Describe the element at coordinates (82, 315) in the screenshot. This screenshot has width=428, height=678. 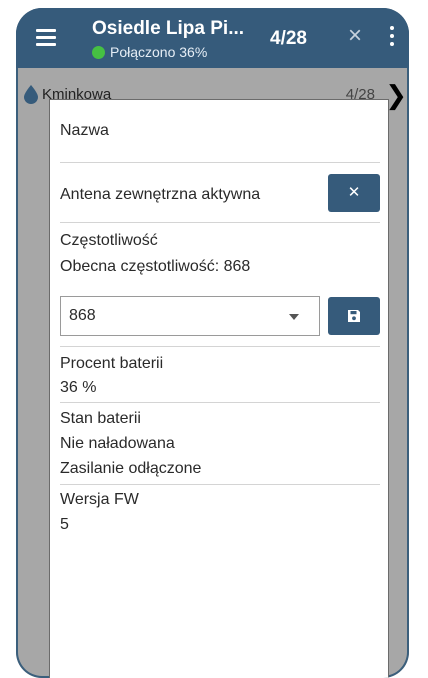
I see `frequency-select-value: 868` at that location.